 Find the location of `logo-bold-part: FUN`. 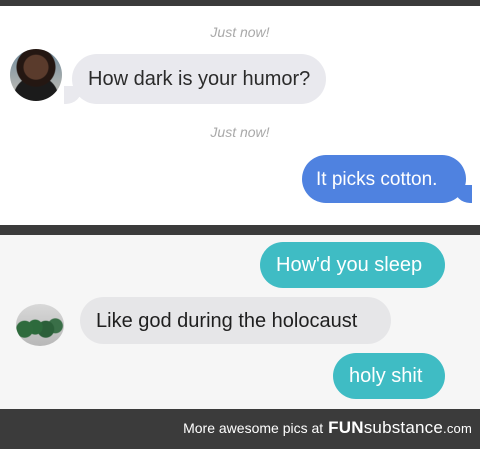

logo-bold-part: FUN is located at coordinates (346, 427).